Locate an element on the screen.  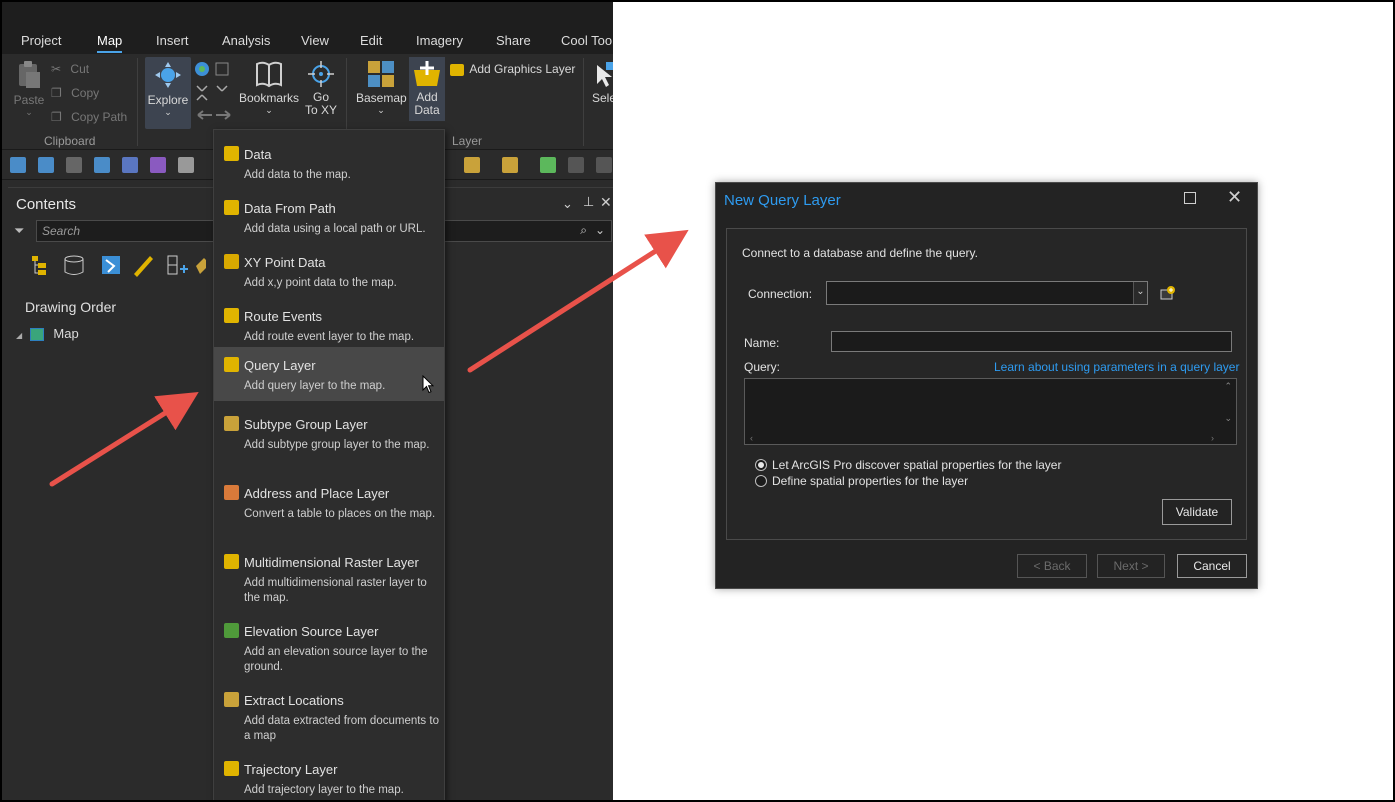
tab-share: Share is located at coordinates (513, 40).